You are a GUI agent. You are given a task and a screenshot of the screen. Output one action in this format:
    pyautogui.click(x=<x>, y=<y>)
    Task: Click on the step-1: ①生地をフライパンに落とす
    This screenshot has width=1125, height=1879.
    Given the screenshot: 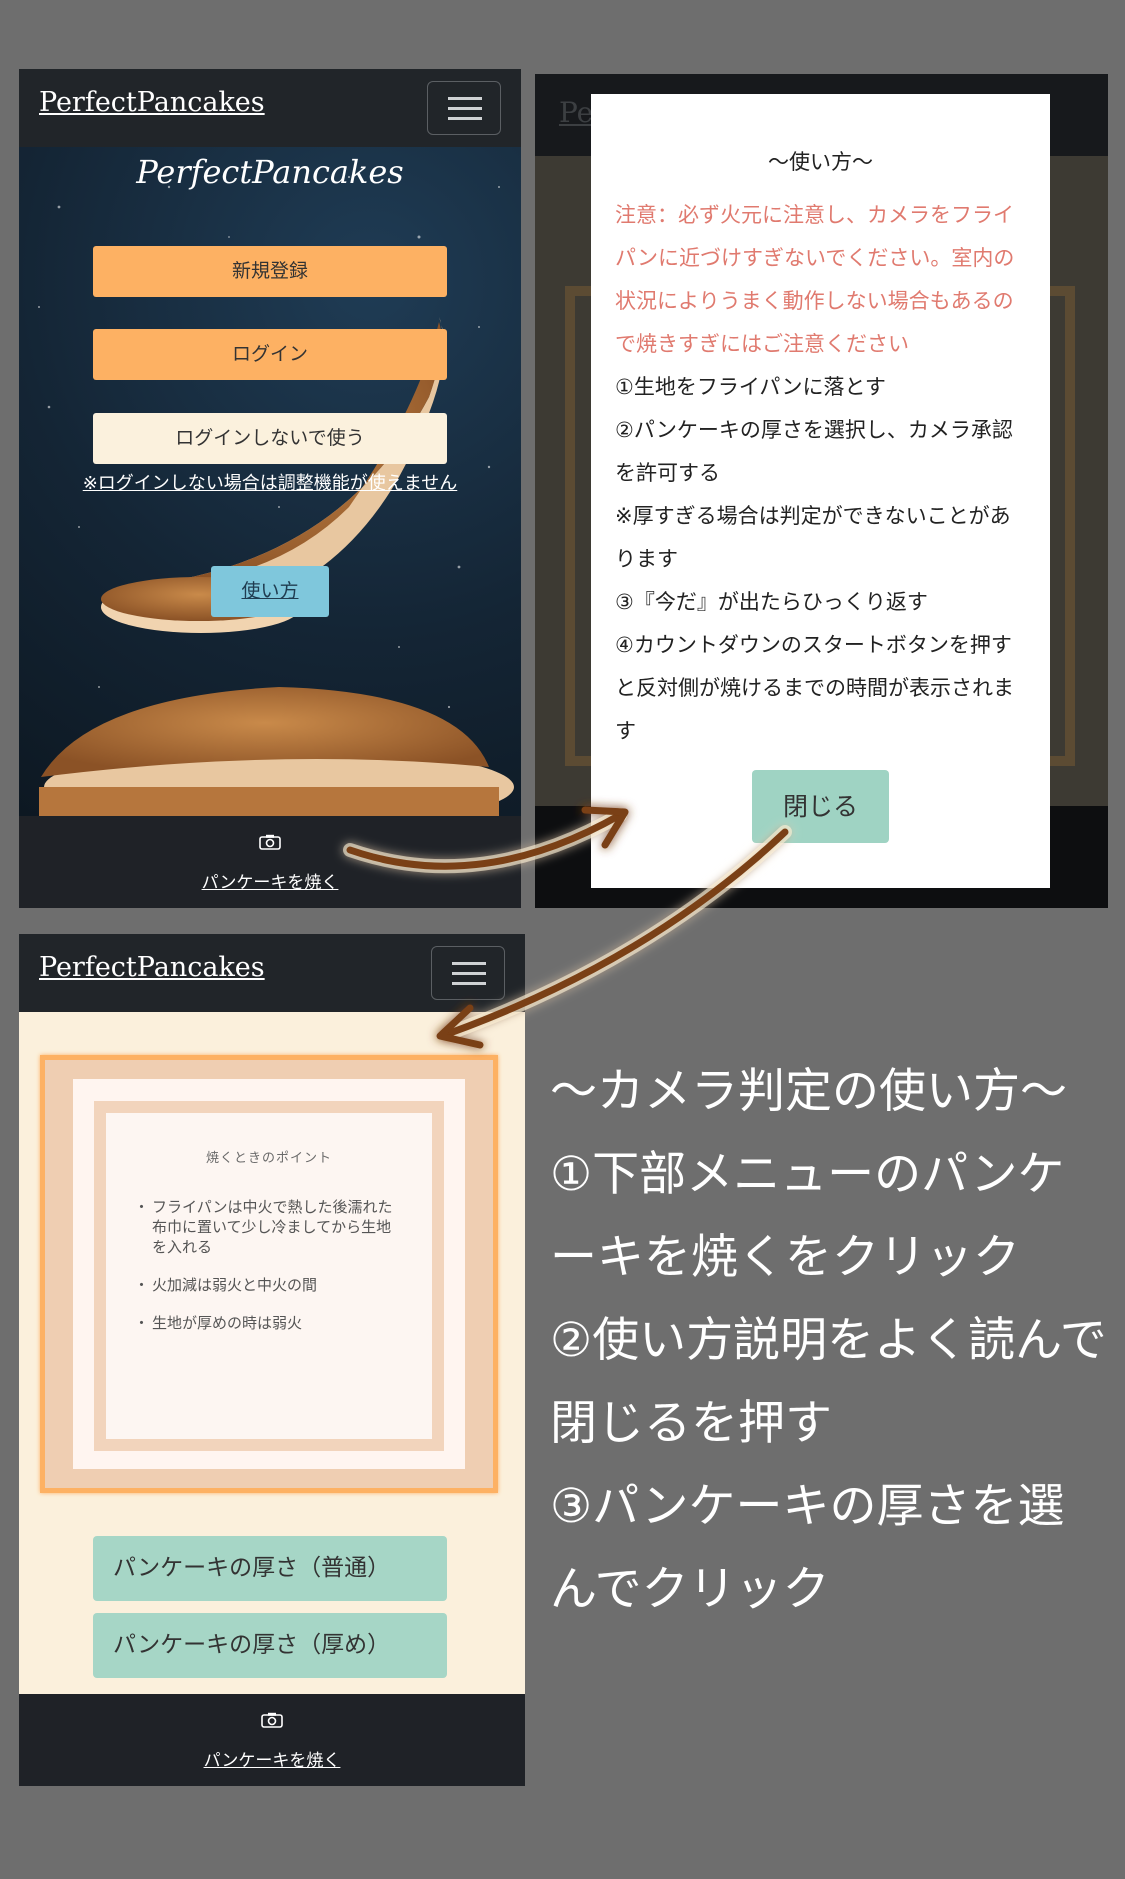 What is the action you would take?
    pyautogui.click(x=750, y=387)
    